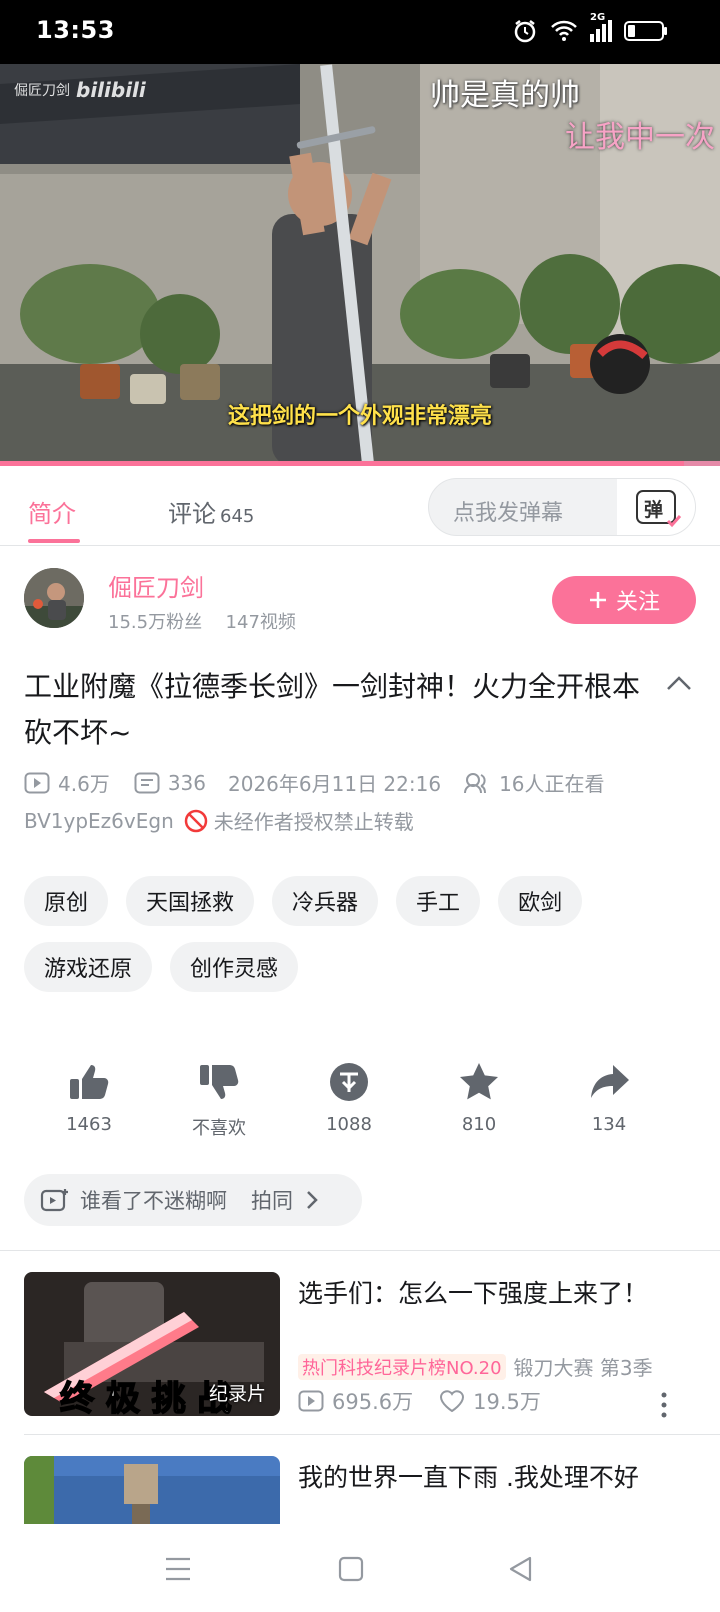 This screenshot has width=720, height=1612. What do you see at coordinates (312, 1200) in the screenshot?
I see `chevron-right-icon` at bounding box center [312, 1200].